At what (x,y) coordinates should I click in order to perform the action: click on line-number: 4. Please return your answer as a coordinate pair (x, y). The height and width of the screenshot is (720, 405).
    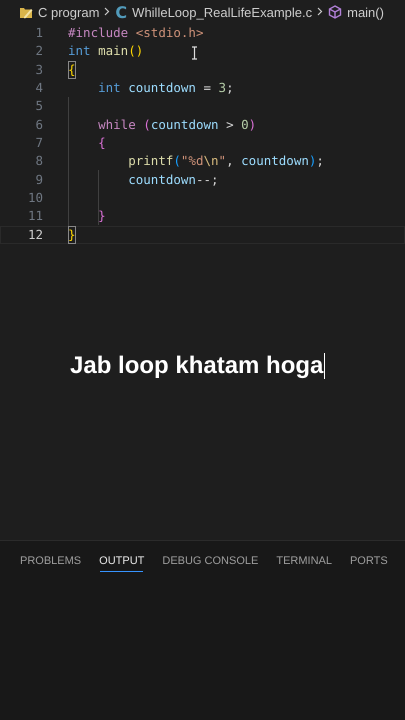
    Looking at the image, I should click on (39, 88).